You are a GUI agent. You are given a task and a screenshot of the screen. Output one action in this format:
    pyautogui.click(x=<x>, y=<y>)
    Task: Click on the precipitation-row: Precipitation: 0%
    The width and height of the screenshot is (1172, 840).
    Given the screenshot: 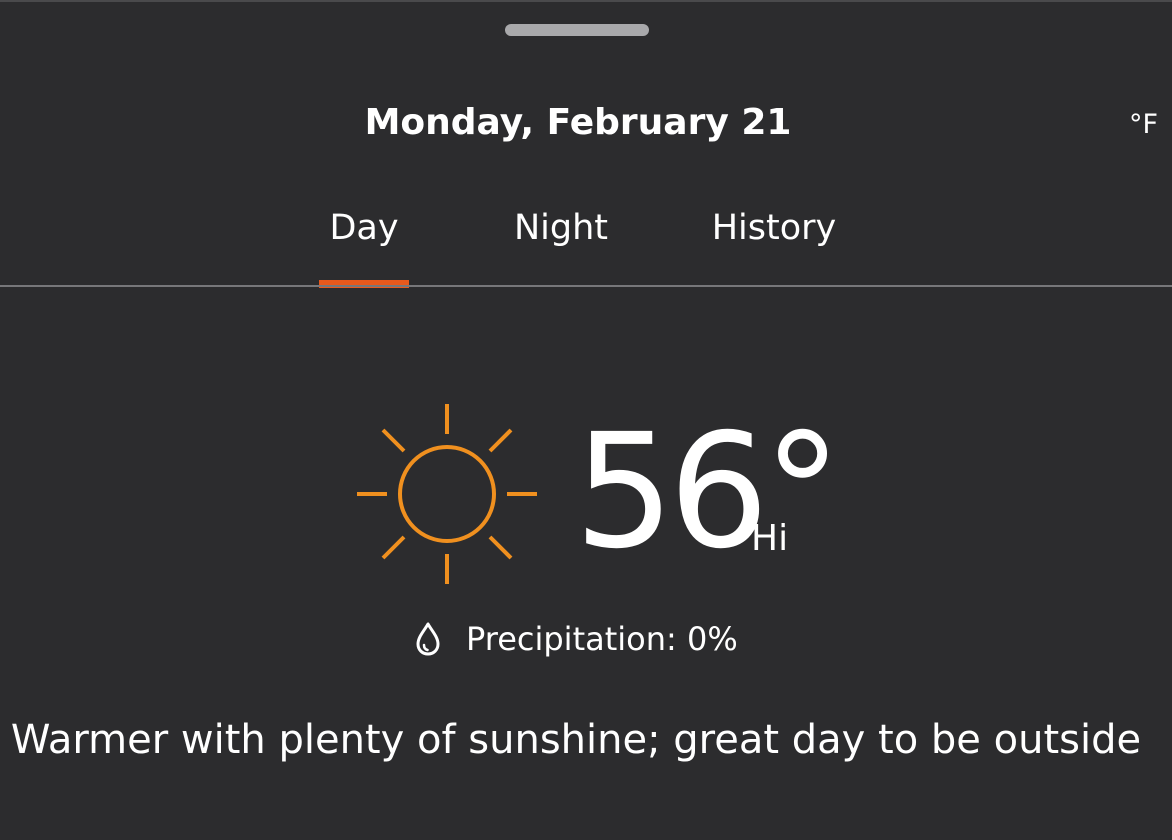 What is the action you would take?
    pyautogui.click(x=576, y=639)
    